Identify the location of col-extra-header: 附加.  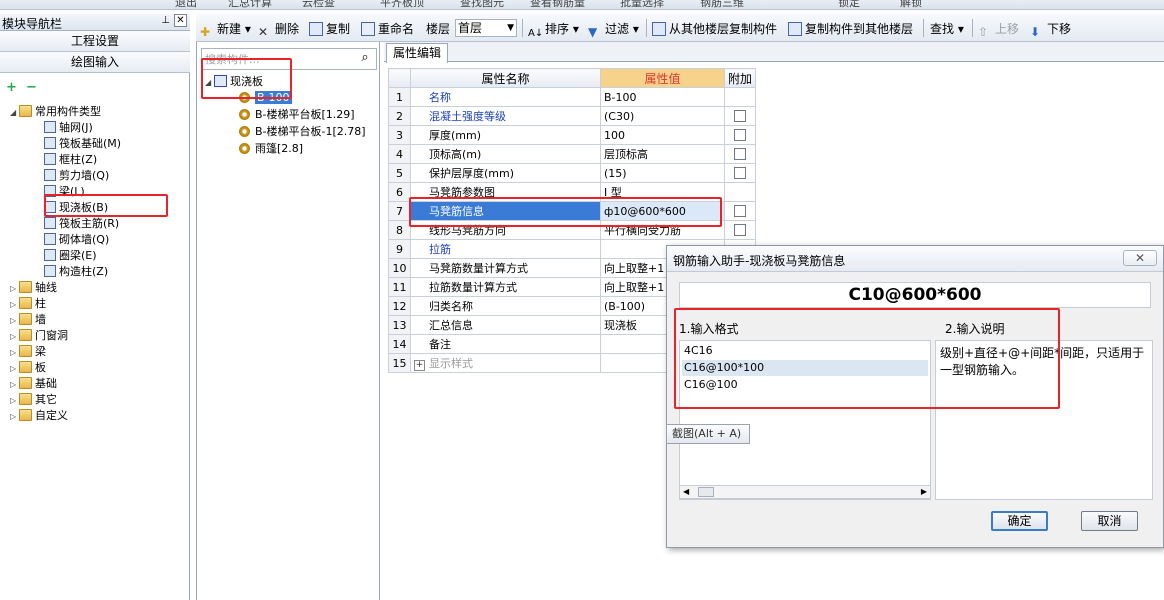
(740, 78).